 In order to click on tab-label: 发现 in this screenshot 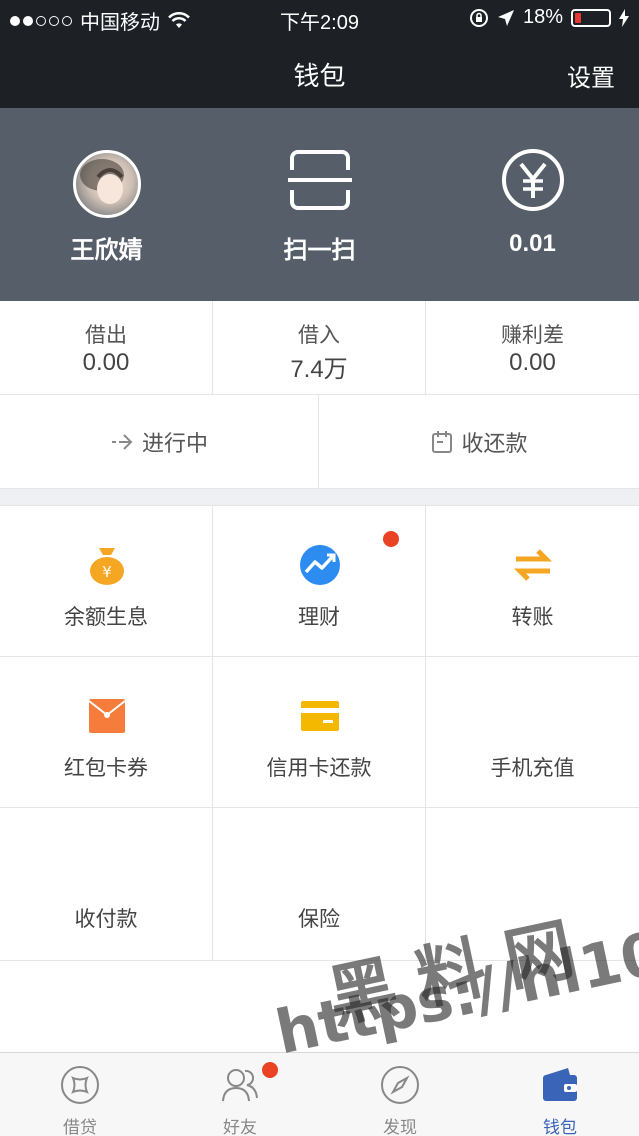, I will do `click(400, 1127)`.